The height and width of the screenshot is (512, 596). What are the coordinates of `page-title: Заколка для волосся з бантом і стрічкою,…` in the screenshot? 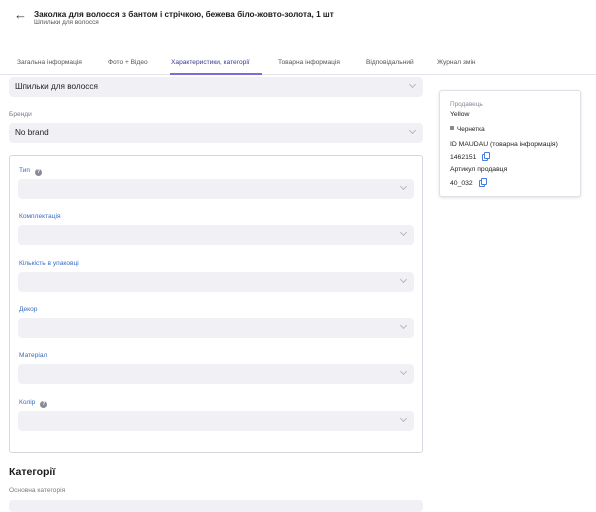 It's located at (184, 14).